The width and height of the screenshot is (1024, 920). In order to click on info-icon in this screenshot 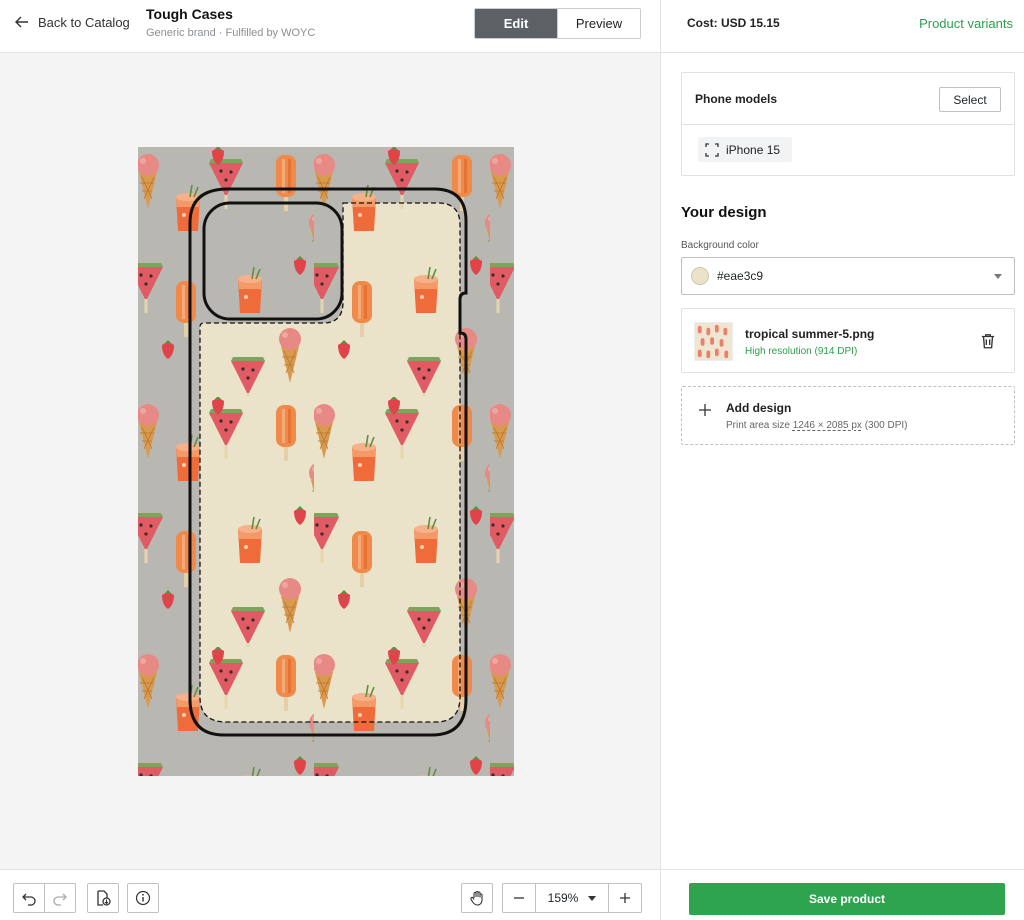, I will do `click(143, 898)`.